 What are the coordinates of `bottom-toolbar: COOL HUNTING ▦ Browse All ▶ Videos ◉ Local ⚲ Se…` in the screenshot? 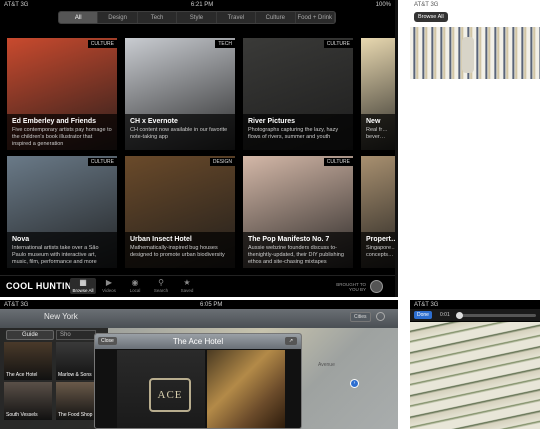 It's located at (197, 286).